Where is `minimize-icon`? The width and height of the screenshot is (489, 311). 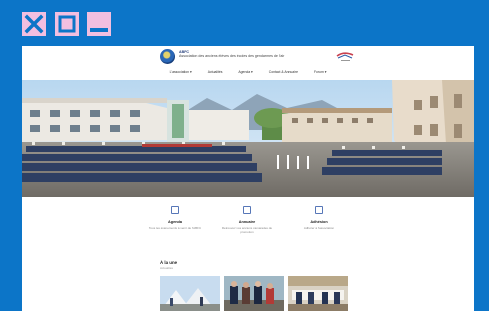
minimize-icon is located at coordinates (99, 30).